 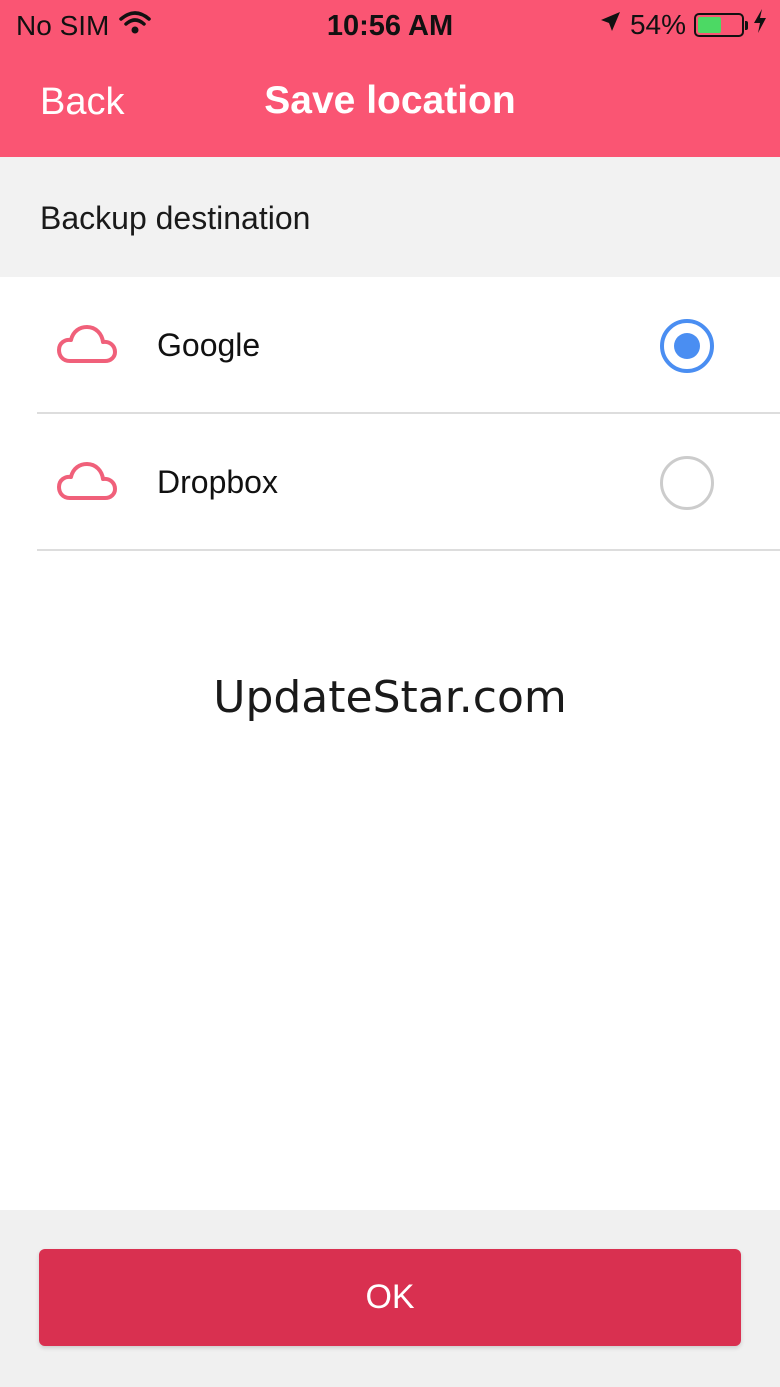 I want to click on location-arrow-icon, so click(x=610, y=25).